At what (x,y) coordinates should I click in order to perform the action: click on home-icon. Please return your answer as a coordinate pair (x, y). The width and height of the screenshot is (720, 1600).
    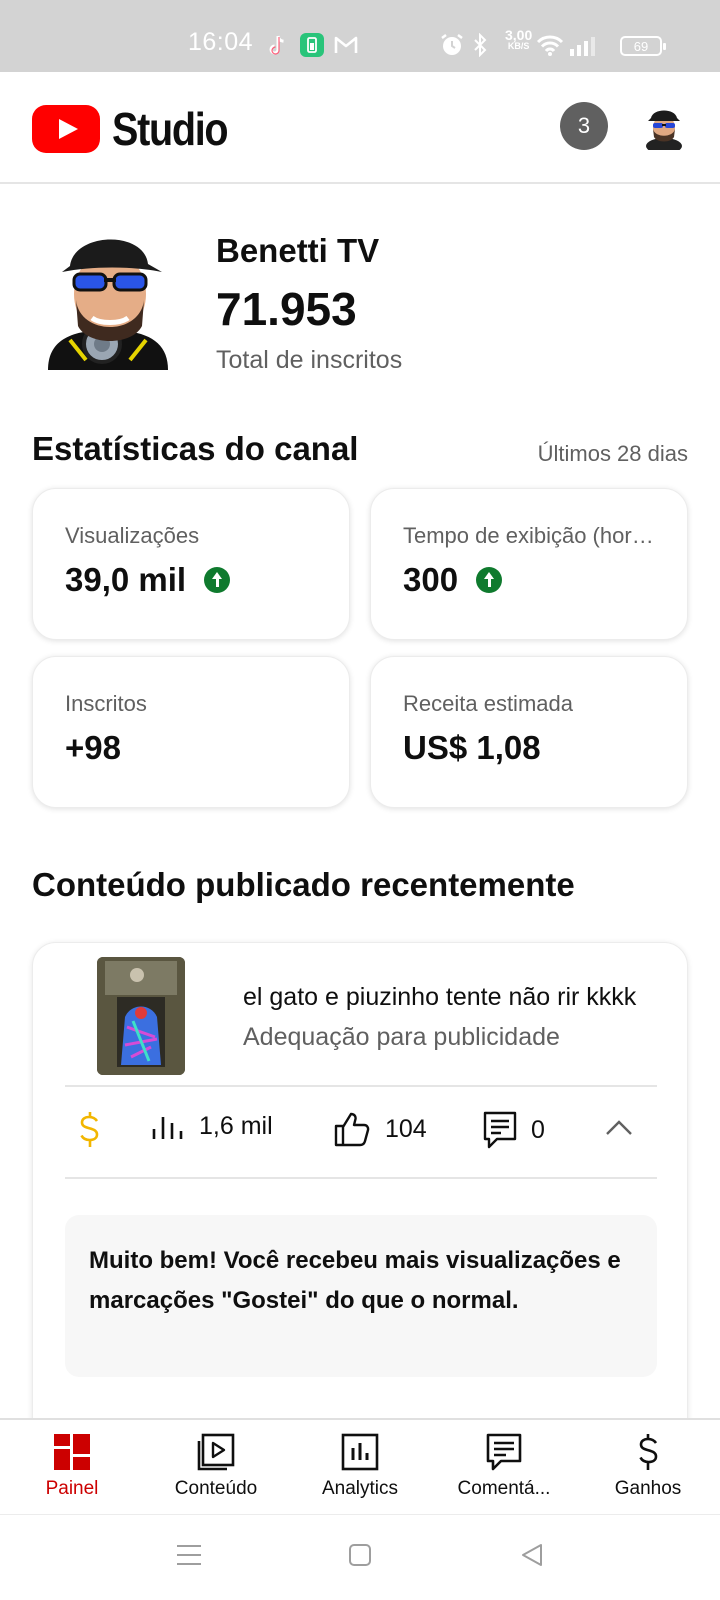
    Looking at the image, I should click on (360, 1555).